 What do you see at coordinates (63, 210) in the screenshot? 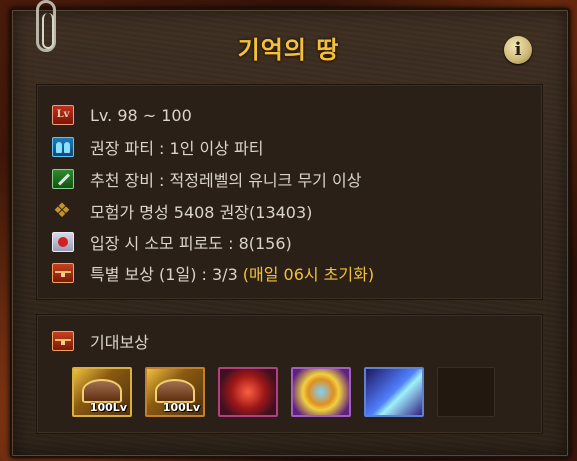
I see `fame-icon` at bounding box center [63, 210].